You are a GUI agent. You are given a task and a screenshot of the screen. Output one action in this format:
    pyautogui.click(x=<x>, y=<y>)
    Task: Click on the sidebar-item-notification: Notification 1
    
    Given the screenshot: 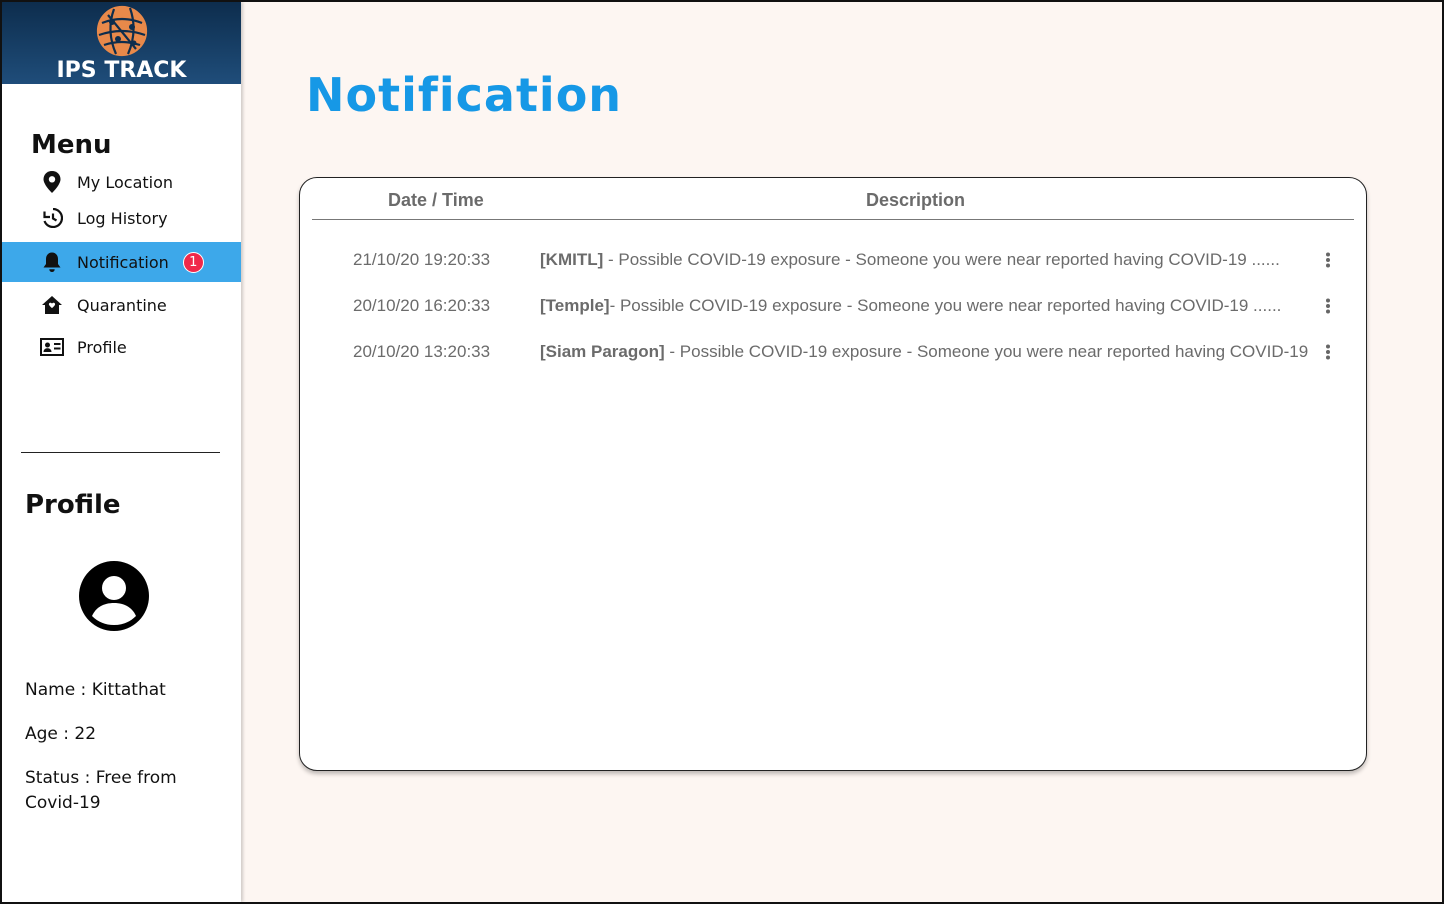 What is the action you would take?
    pyautogui.click(x=121, y=262)
    